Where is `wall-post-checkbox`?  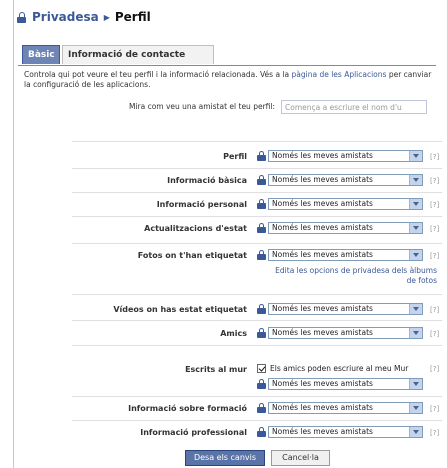
wall-post-checkbox is located at coordinates (261, 368).